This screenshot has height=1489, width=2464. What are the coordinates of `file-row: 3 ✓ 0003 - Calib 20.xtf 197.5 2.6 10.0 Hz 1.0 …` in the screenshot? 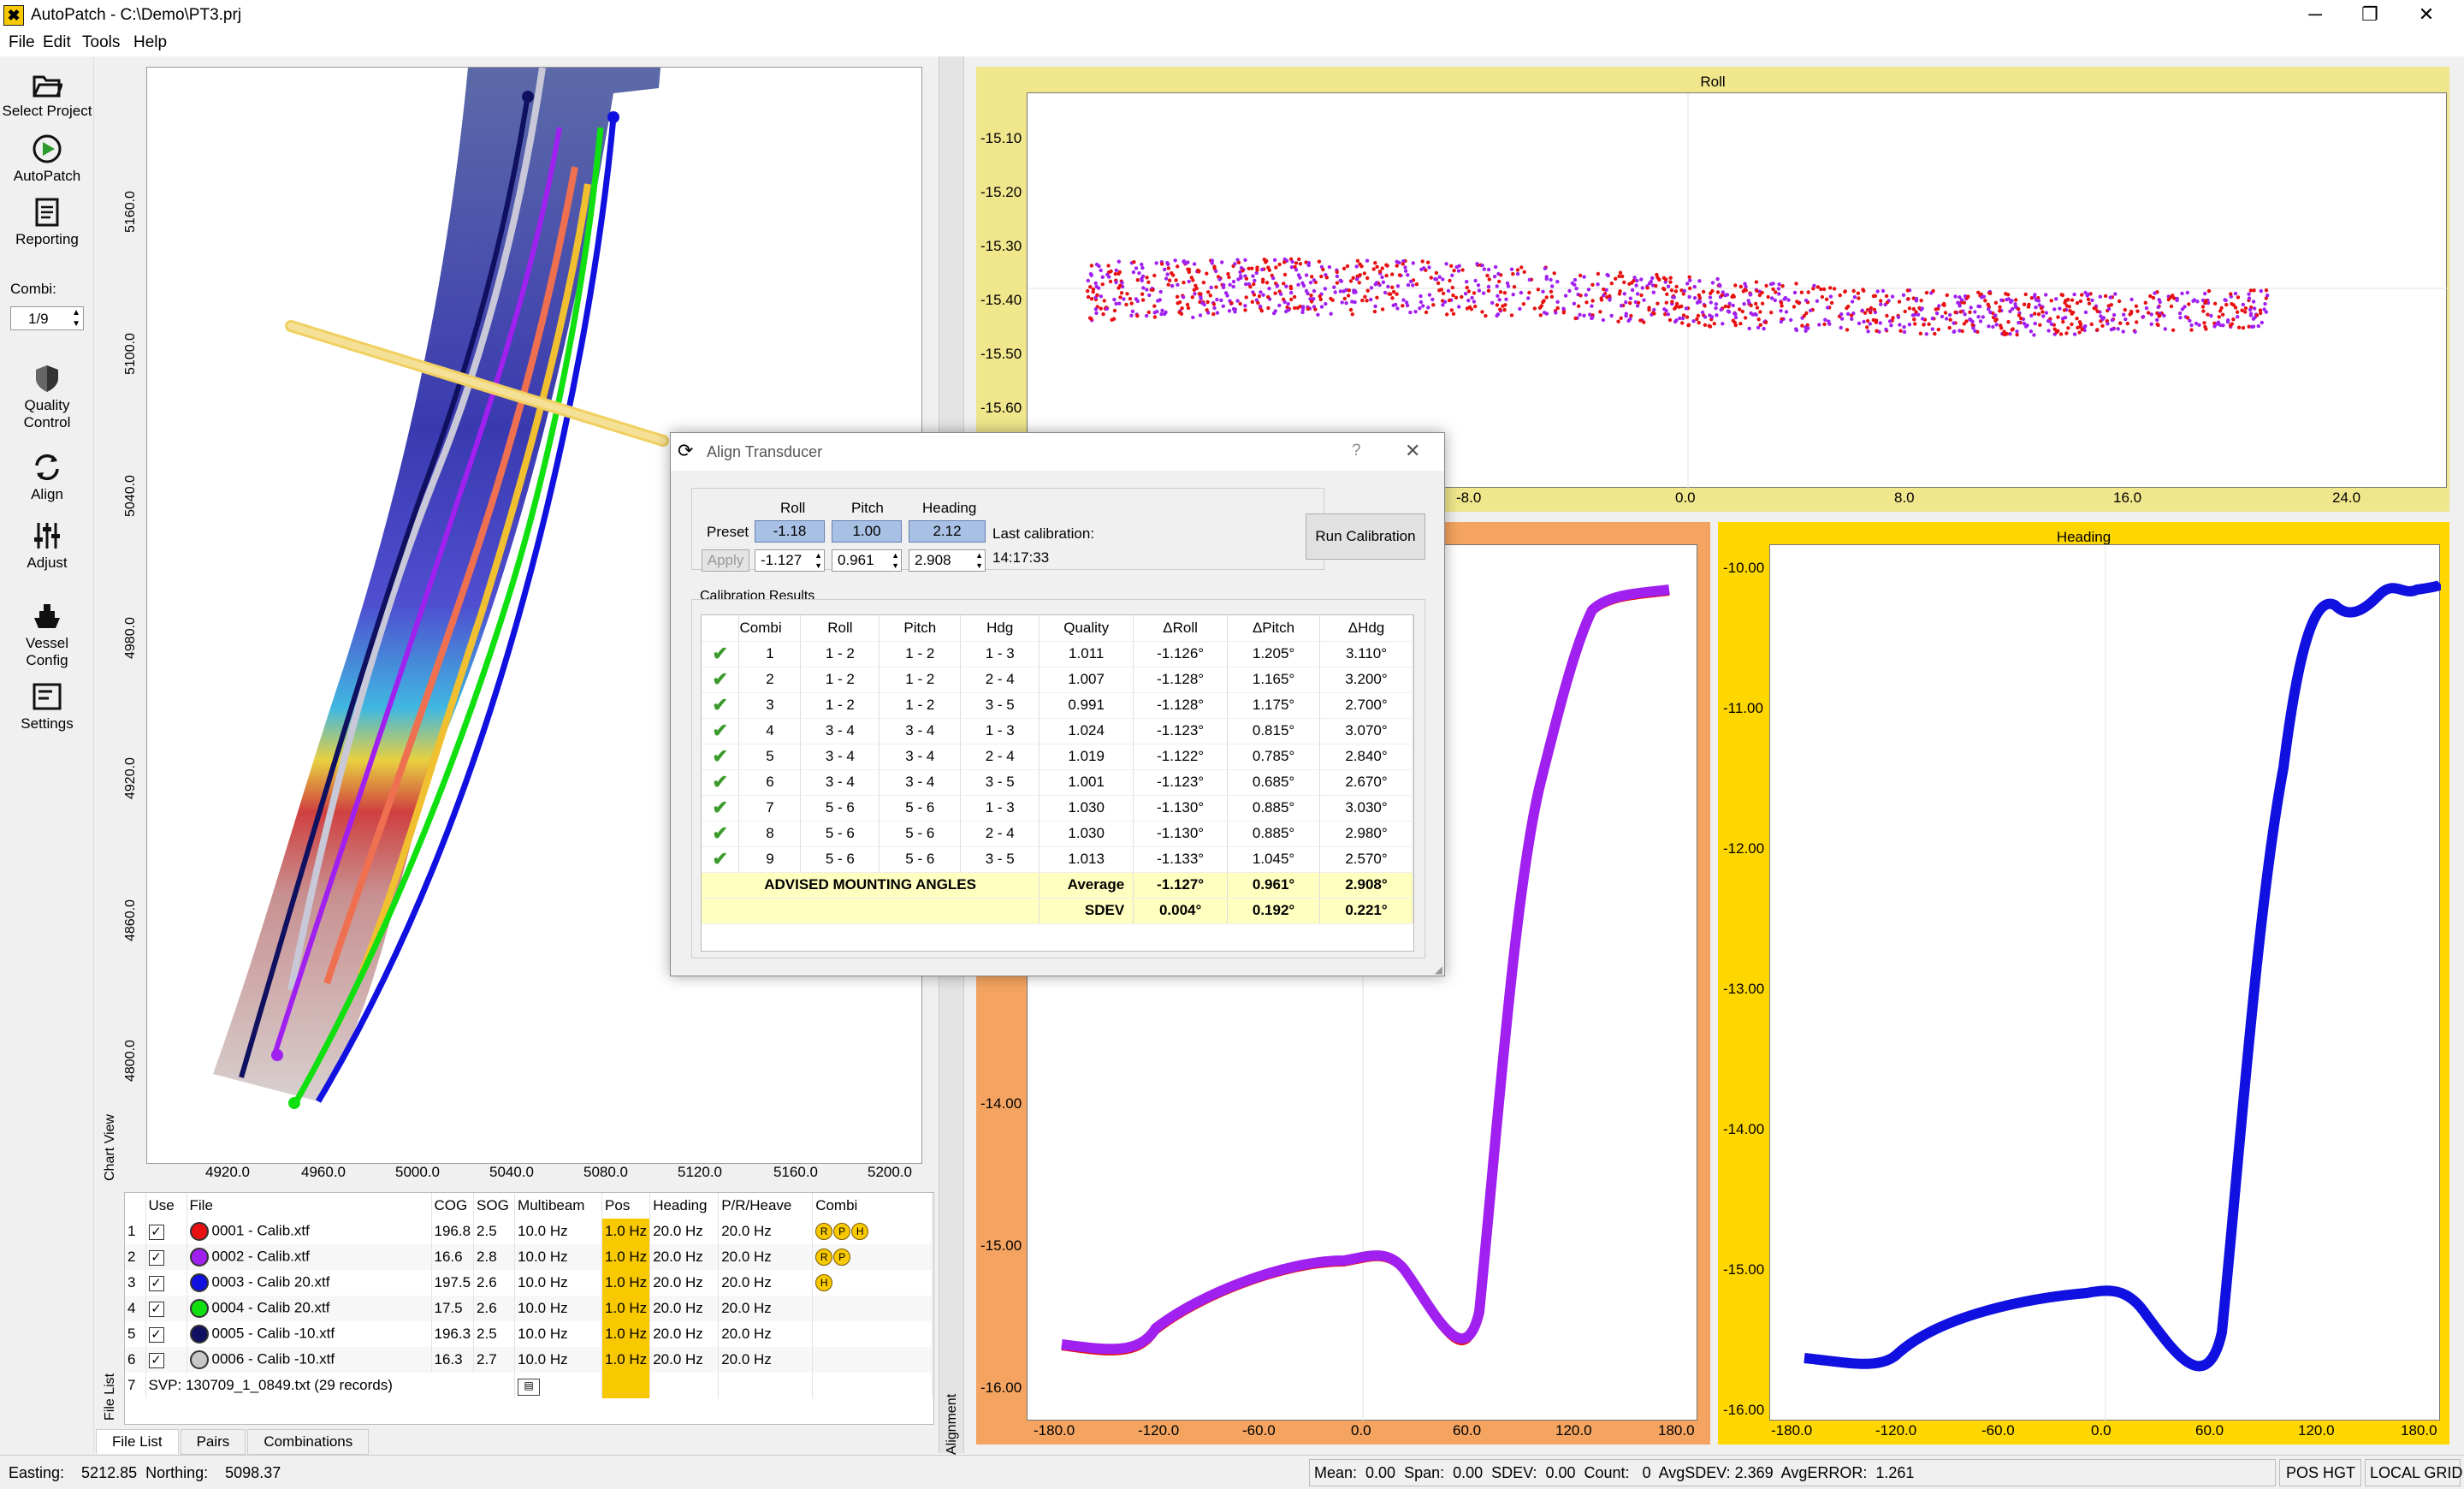 It's located at (529, 1283).